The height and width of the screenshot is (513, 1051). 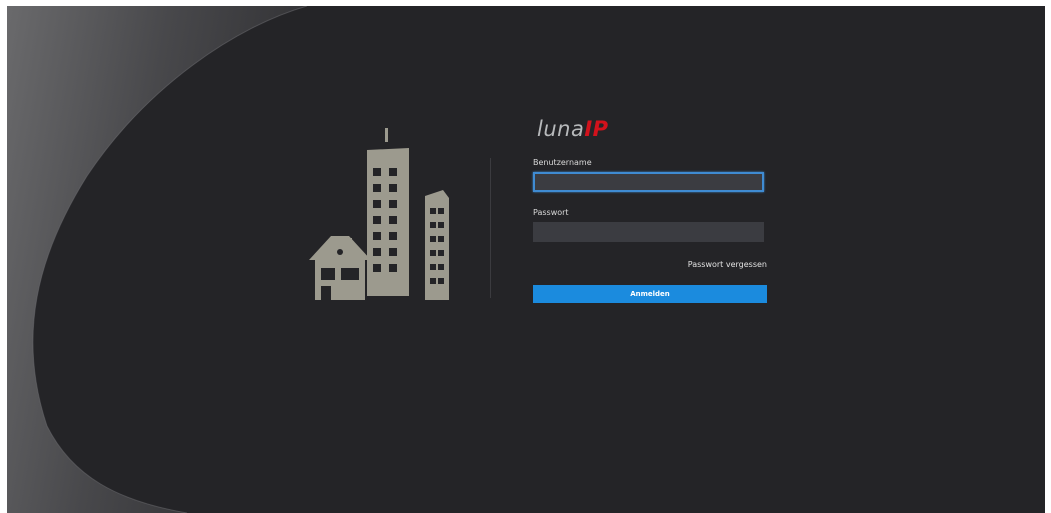 I want to click on city-buildings-icon, so click(x=379, y=214).